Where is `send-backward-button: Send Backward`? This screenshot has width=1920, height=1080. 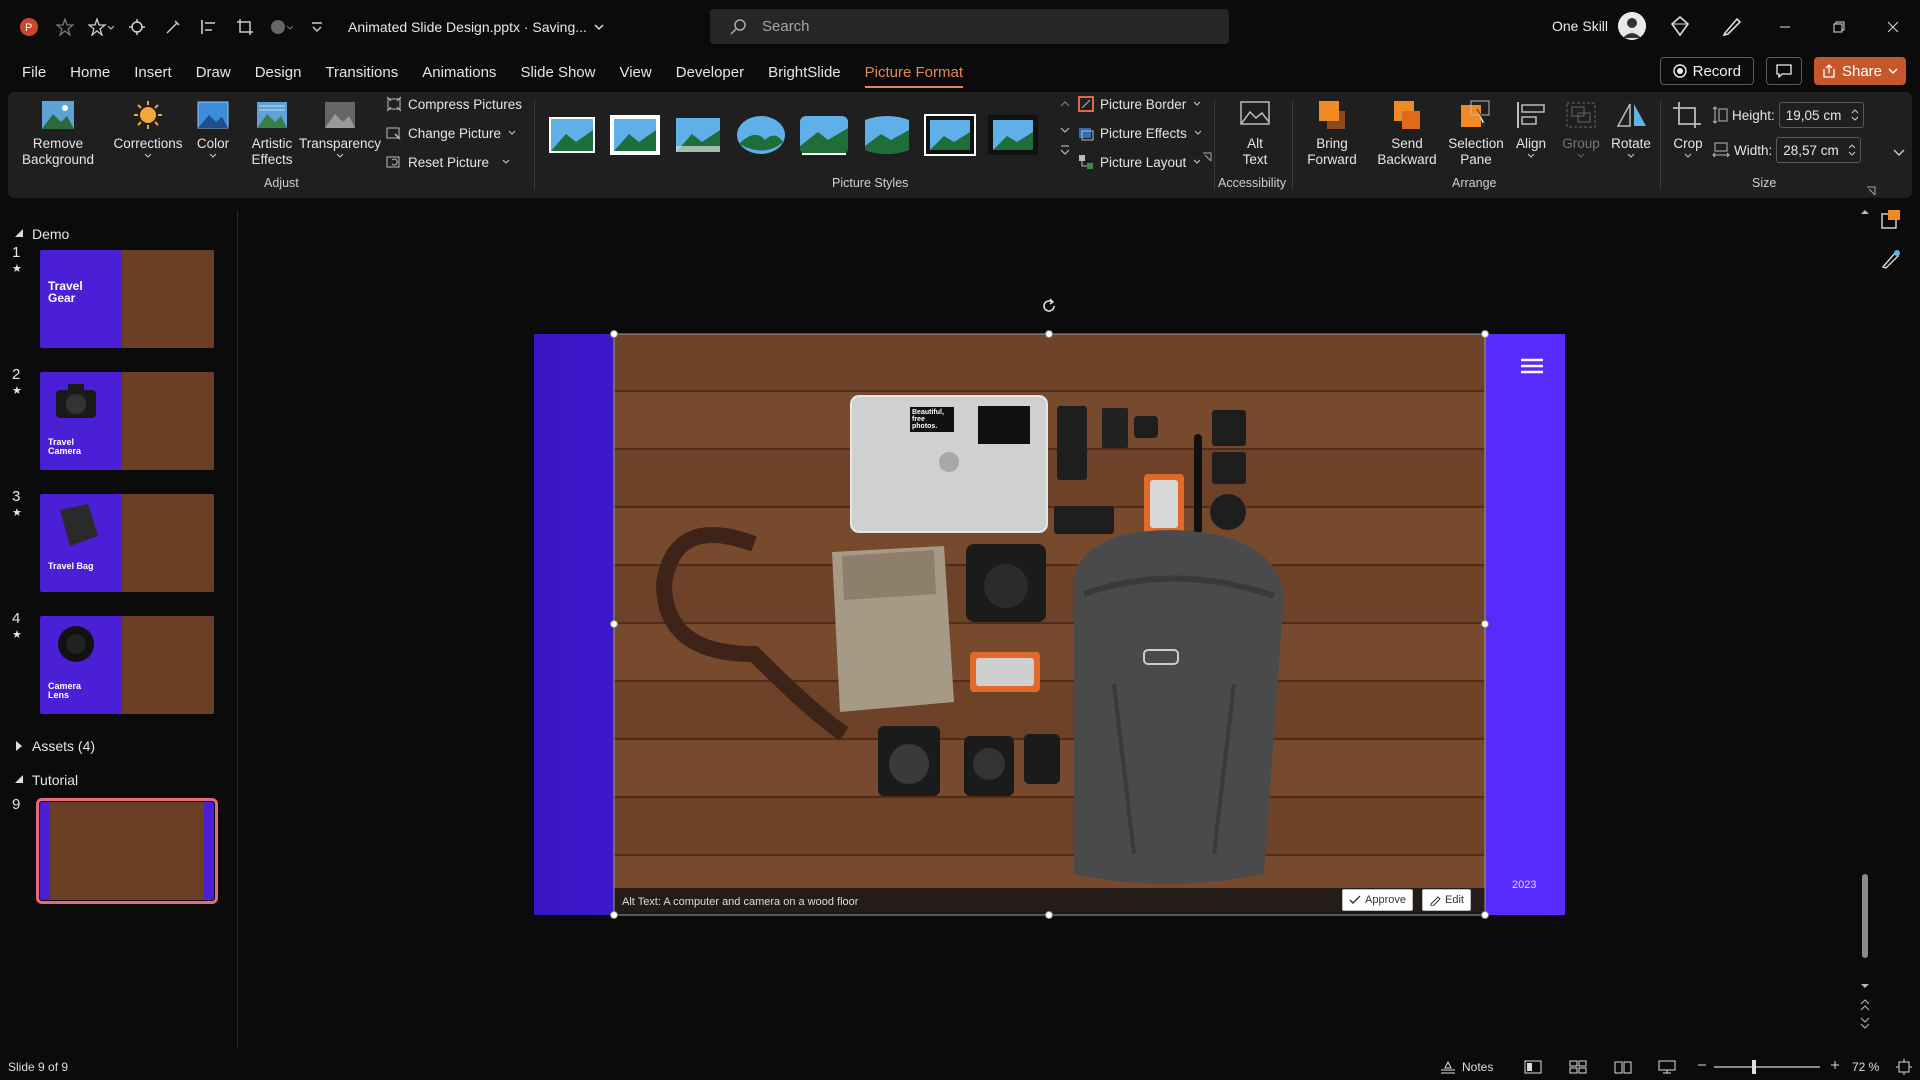
send-backward-button: Send Backward is located at coordinates (1407, 133).